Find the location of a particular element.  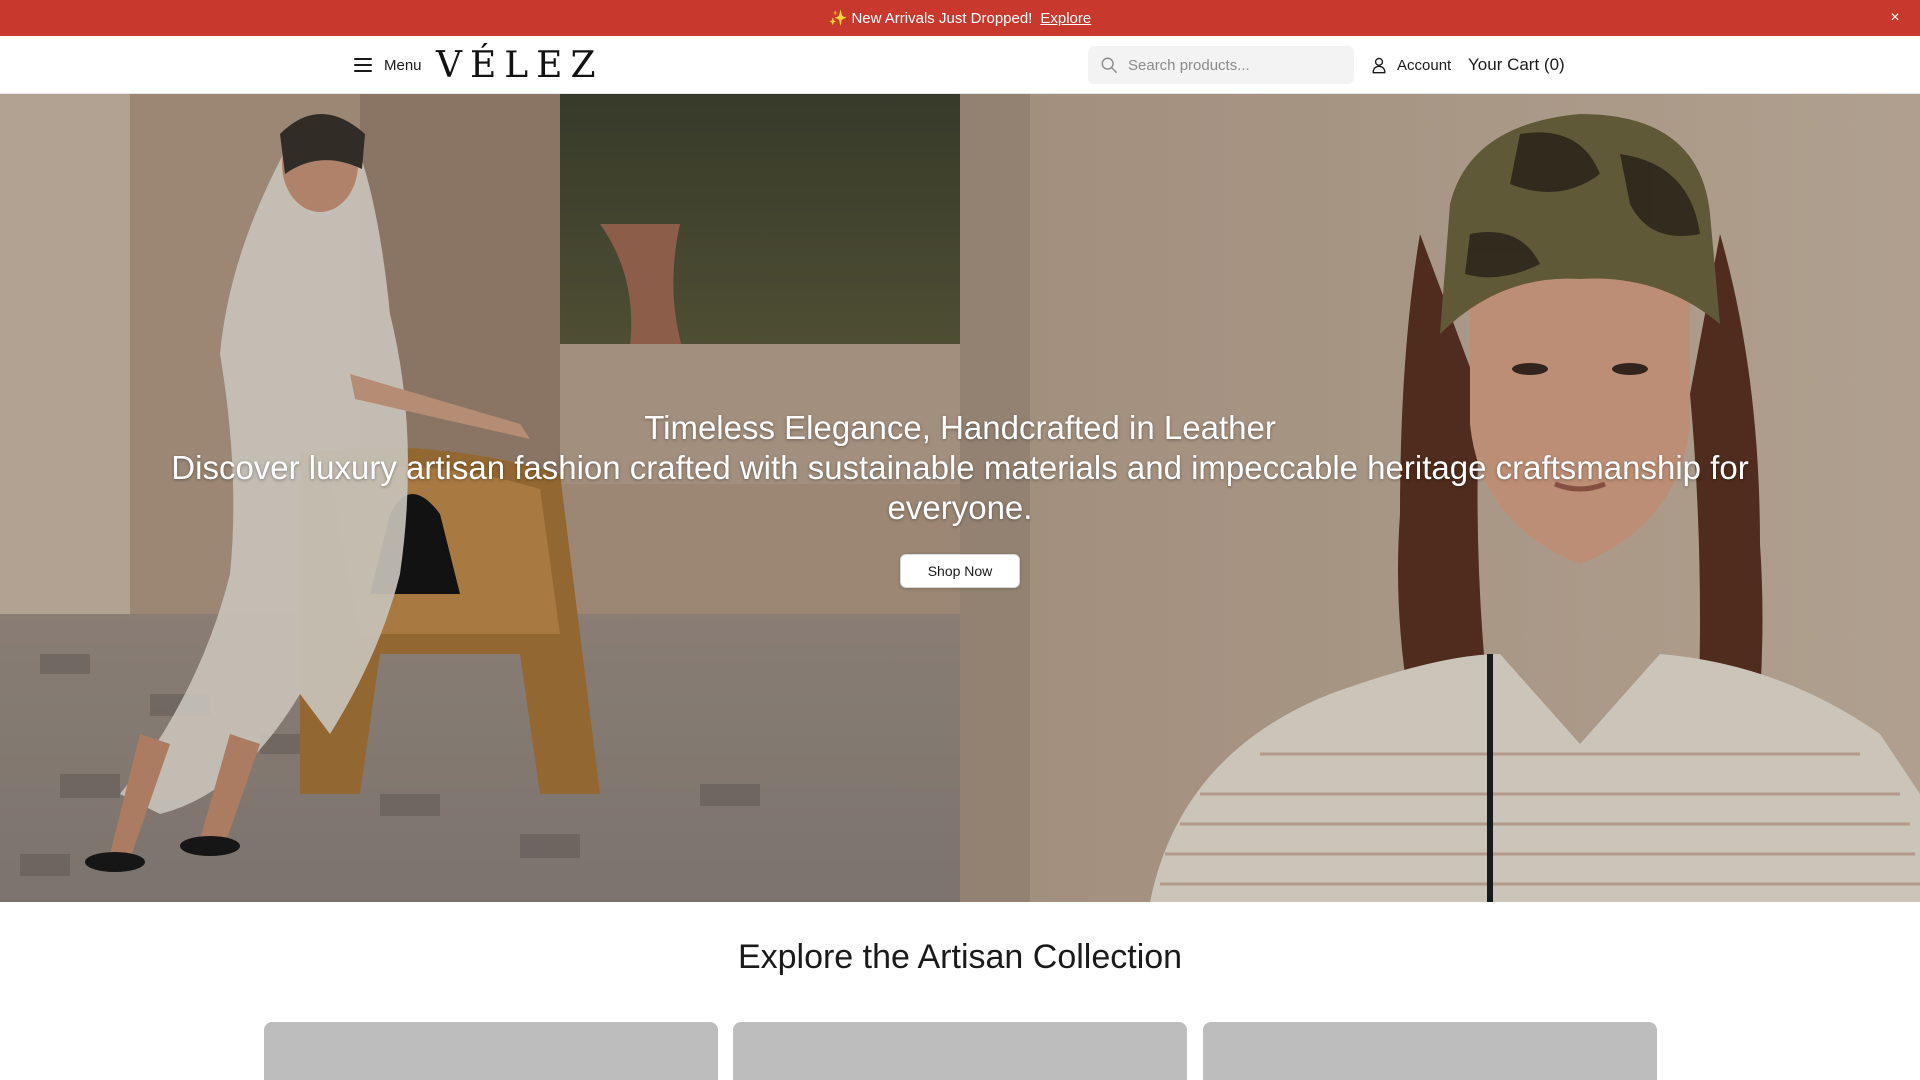

search-input is located at coordinates (1233, 65).